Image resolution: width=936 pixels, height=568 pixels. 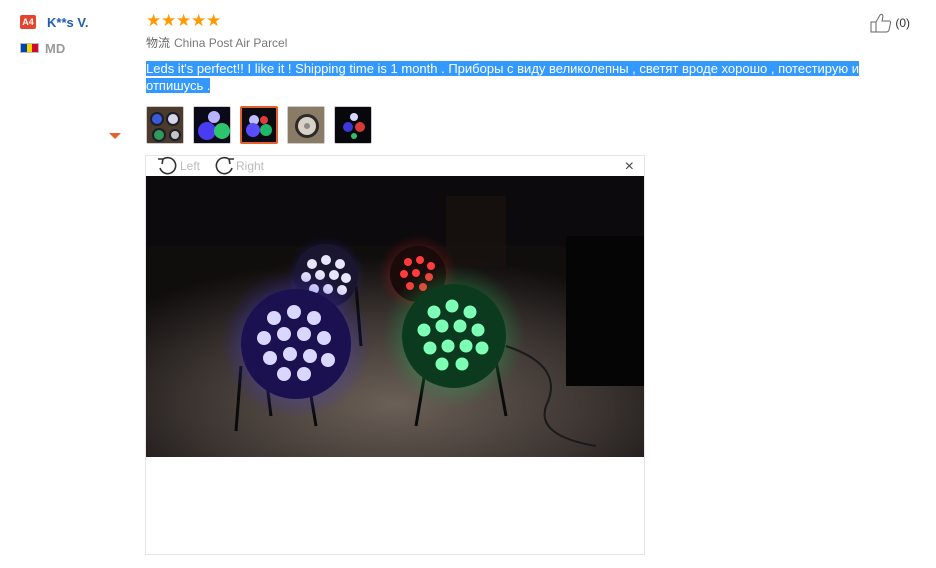 I want to click on active-thumbnail-arrow, so click(x=115, y=136).